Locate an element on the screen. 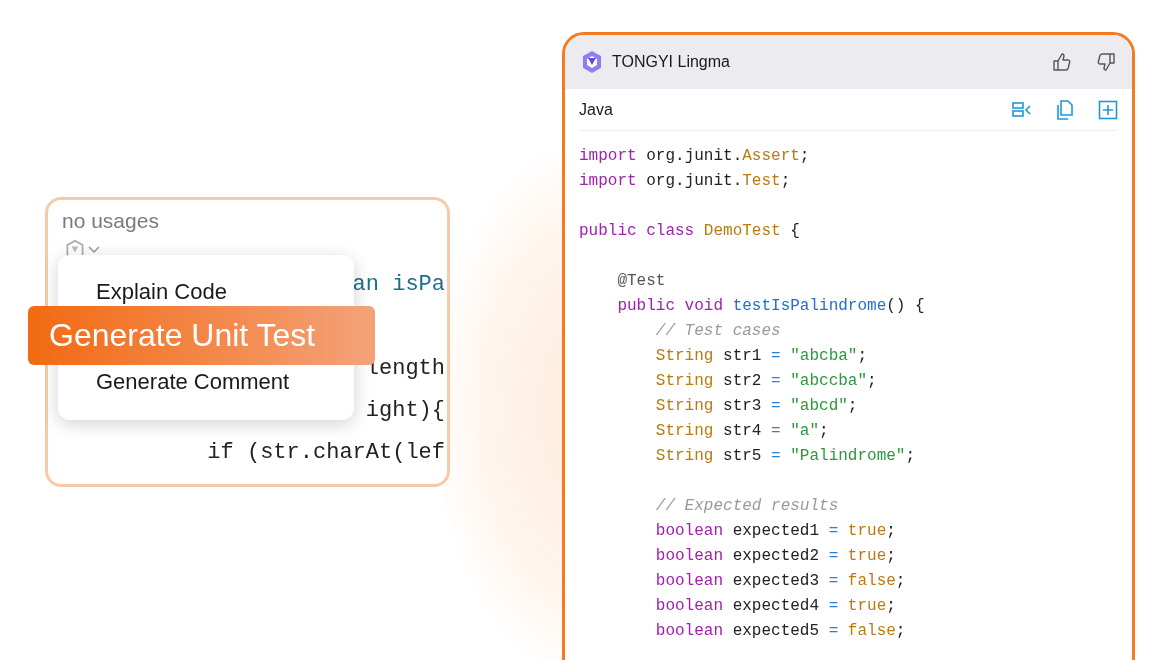 The width and height of the screenshot is (1160, 660). menu-item: Explain Code is located at coordinates (206, 292).